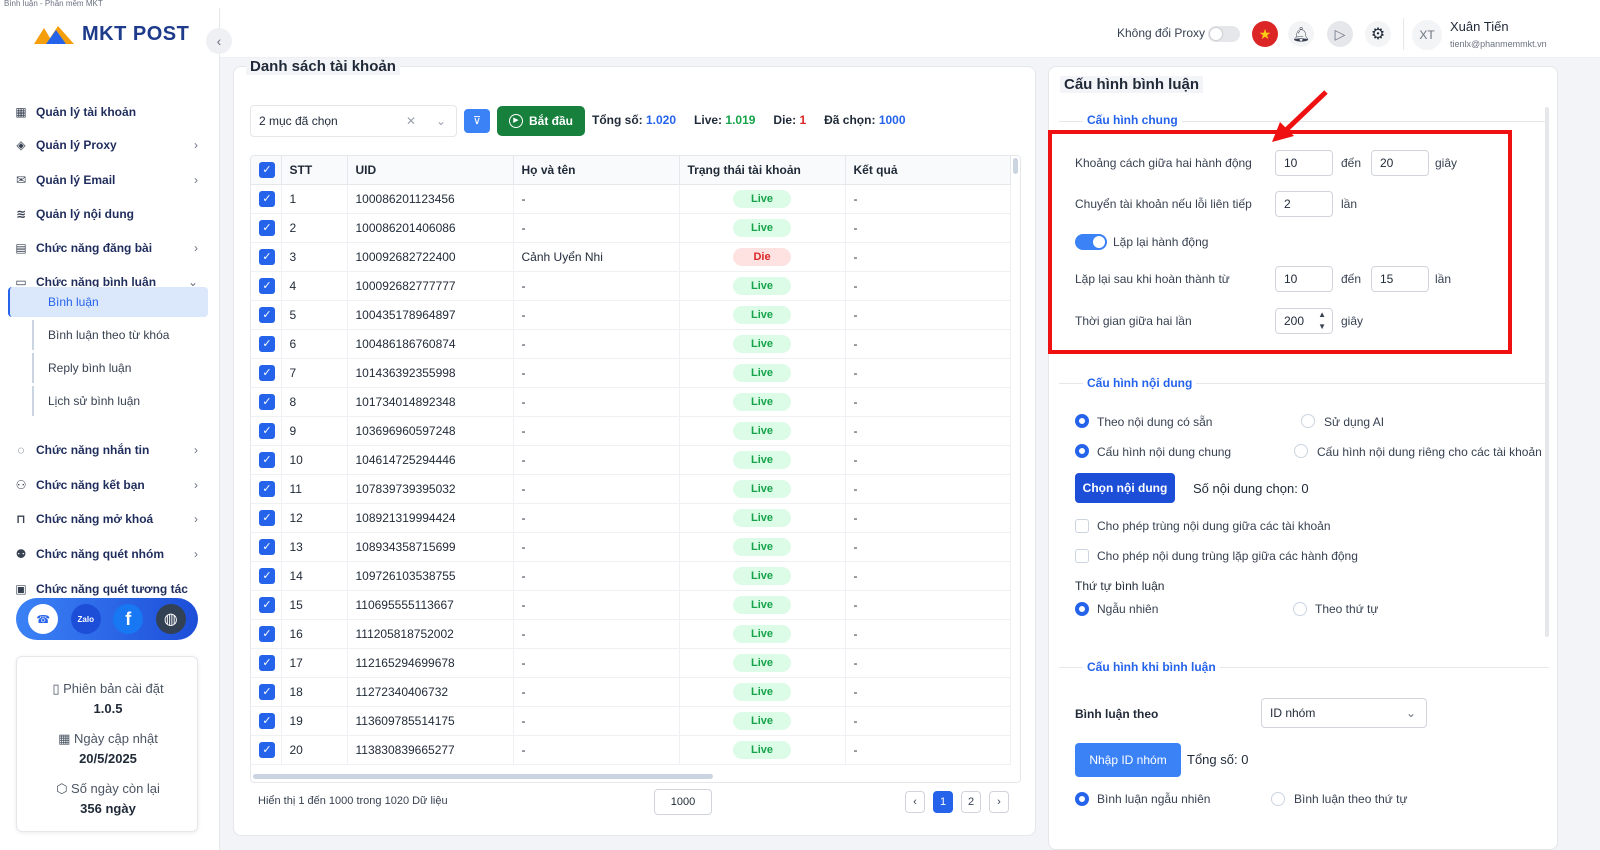 Image resolution: width=1600 pixels, height=850 pixels. Describe the element at coordinates (111, 112) in the screenshot. I see `sidebar-item-1: ▦ Quản lý tài khoản` at that location.